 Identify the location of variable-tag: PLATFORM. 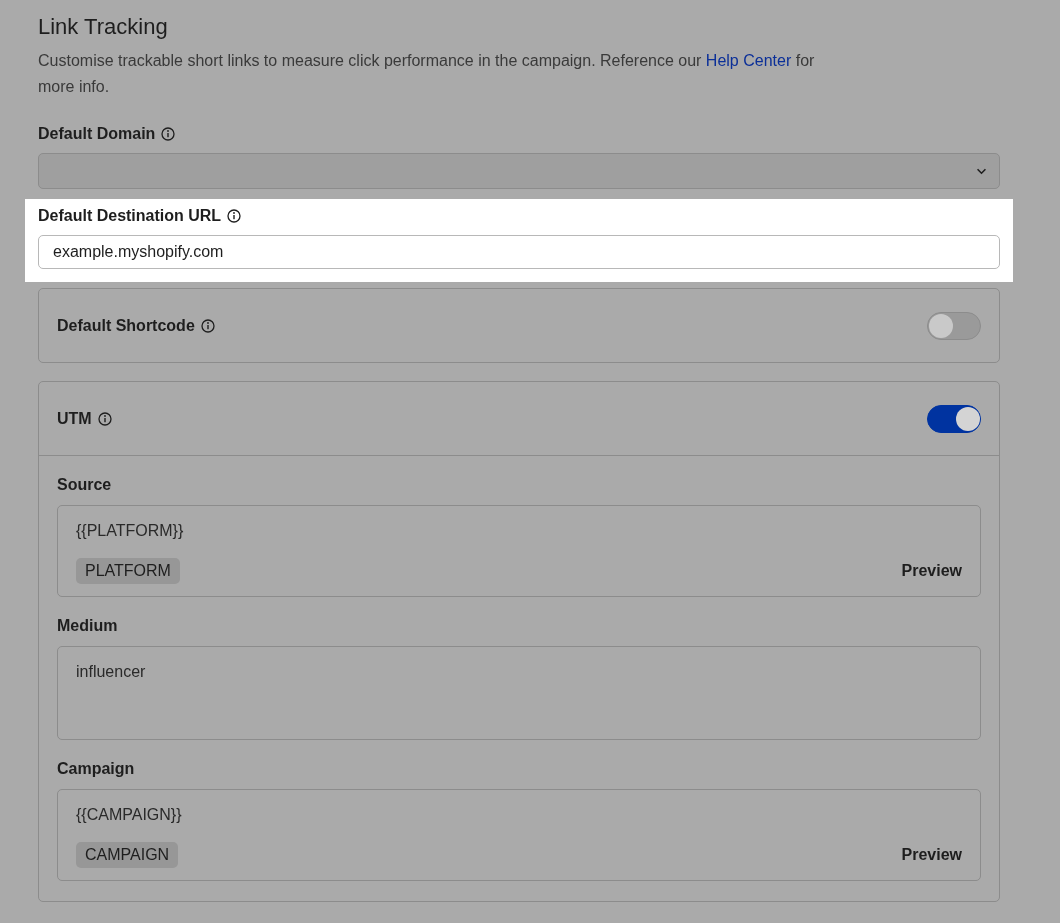
(128, 571).